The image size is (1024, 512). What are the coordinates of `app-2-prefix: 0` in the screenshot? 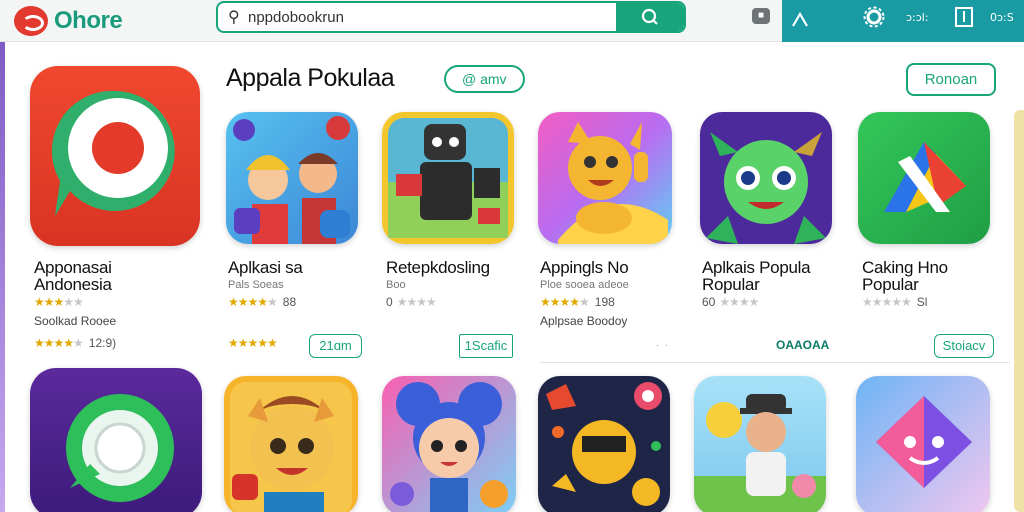 It's located at (389, 302).